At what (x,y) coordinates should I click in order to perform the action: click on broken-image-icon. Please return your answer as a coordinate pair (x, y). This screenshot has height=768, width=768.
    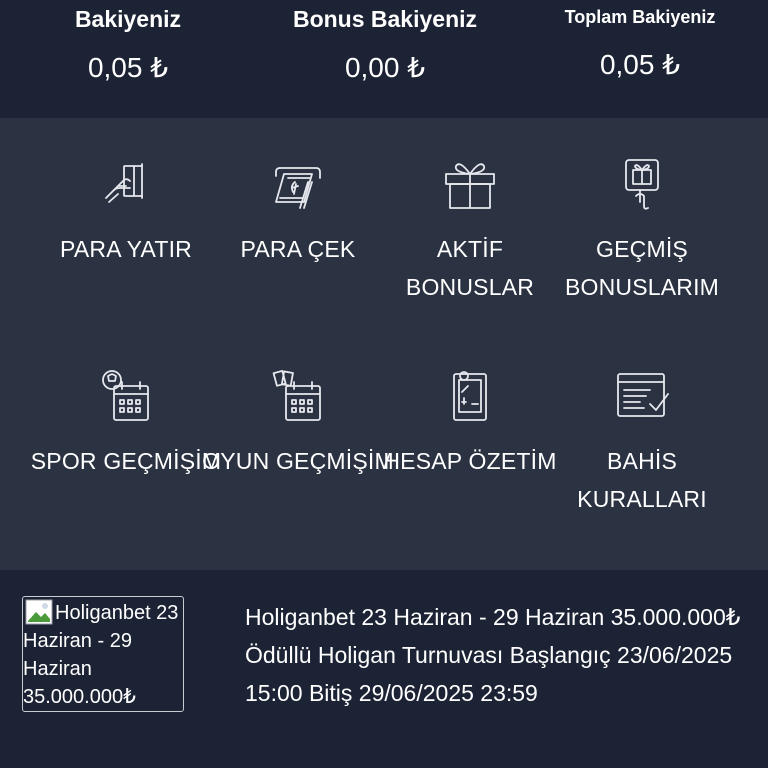
    Looking at the image, I should click on (39, 612).